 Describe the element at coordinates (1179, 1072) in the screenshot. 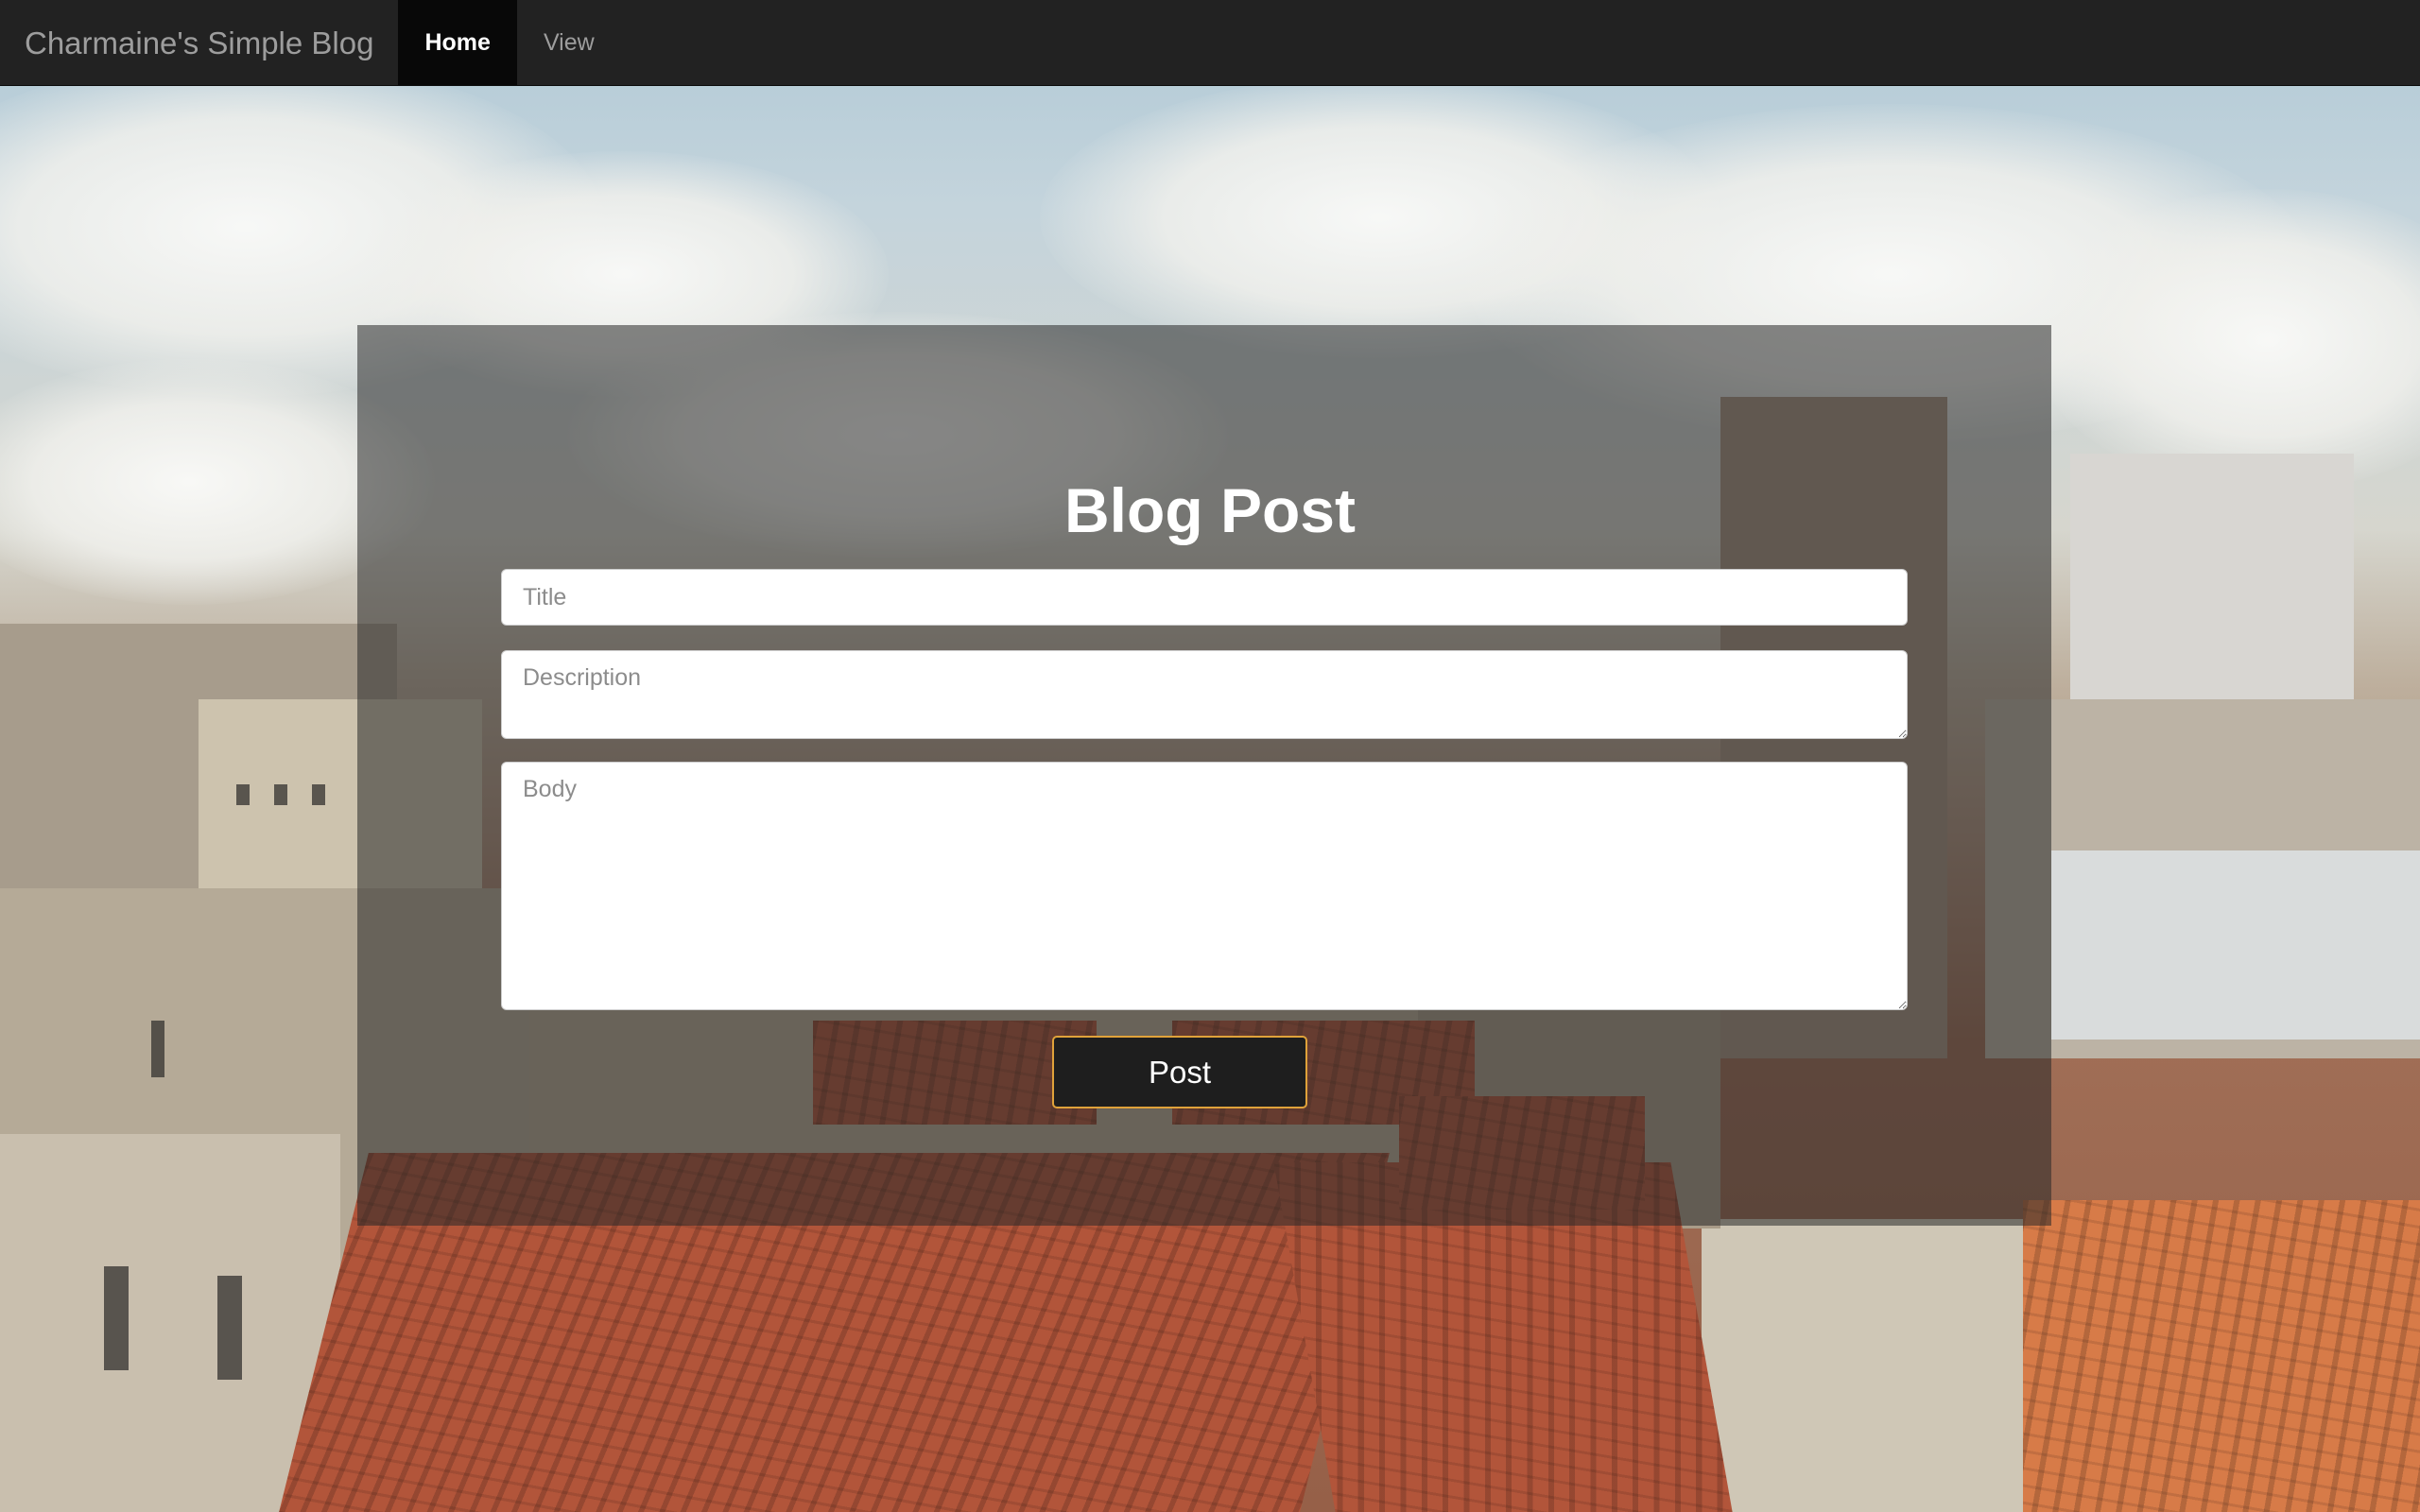

I see `post-button: Post` at that location.